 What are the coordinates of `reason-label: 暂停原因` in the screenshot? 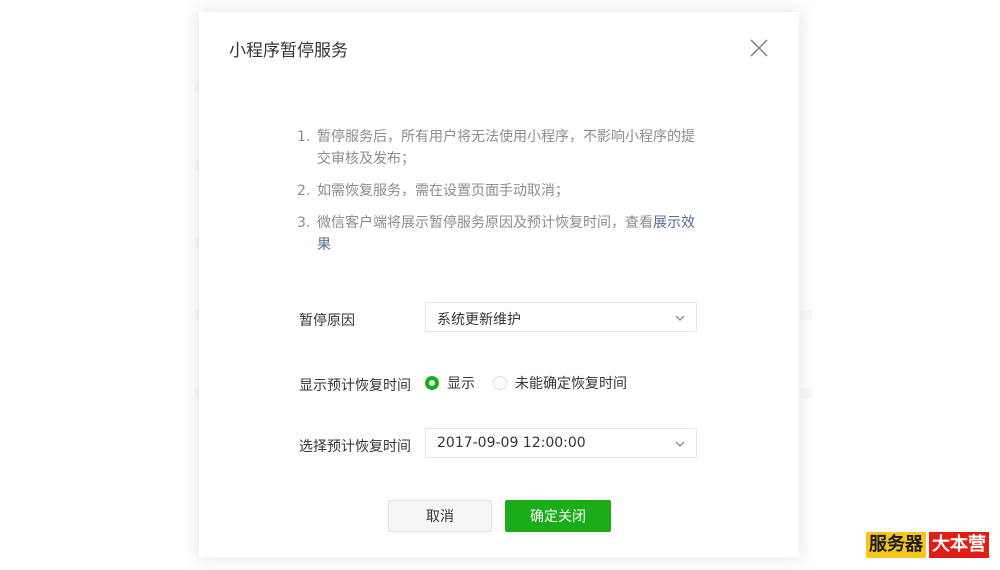 It's located at (327, 321).